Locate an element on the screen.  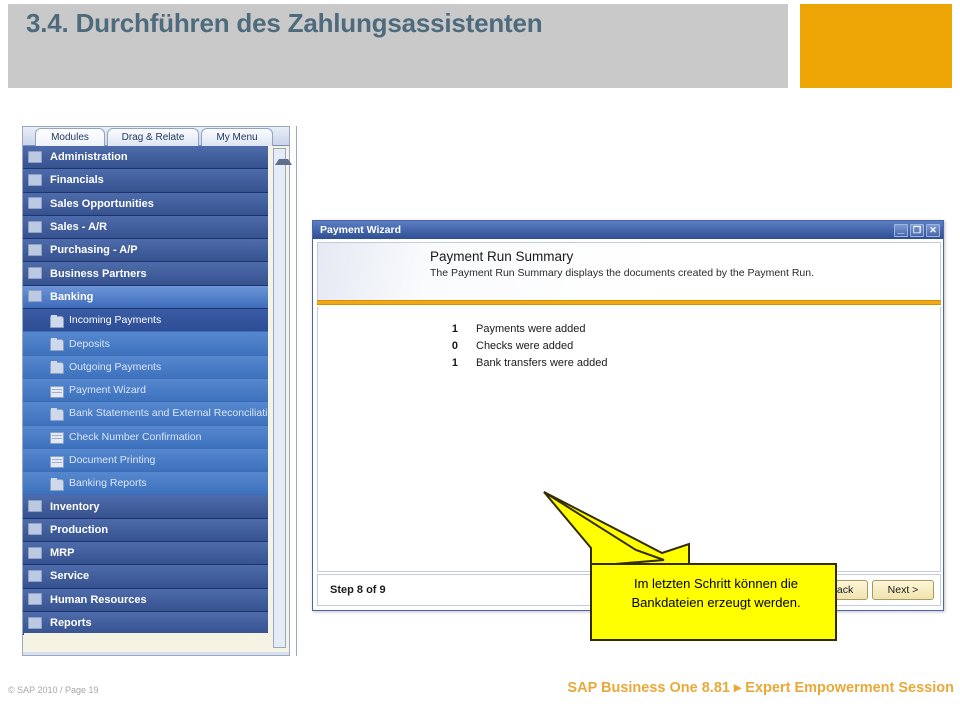
maximize-icon: ❐ is located at coordinates (917, 229).